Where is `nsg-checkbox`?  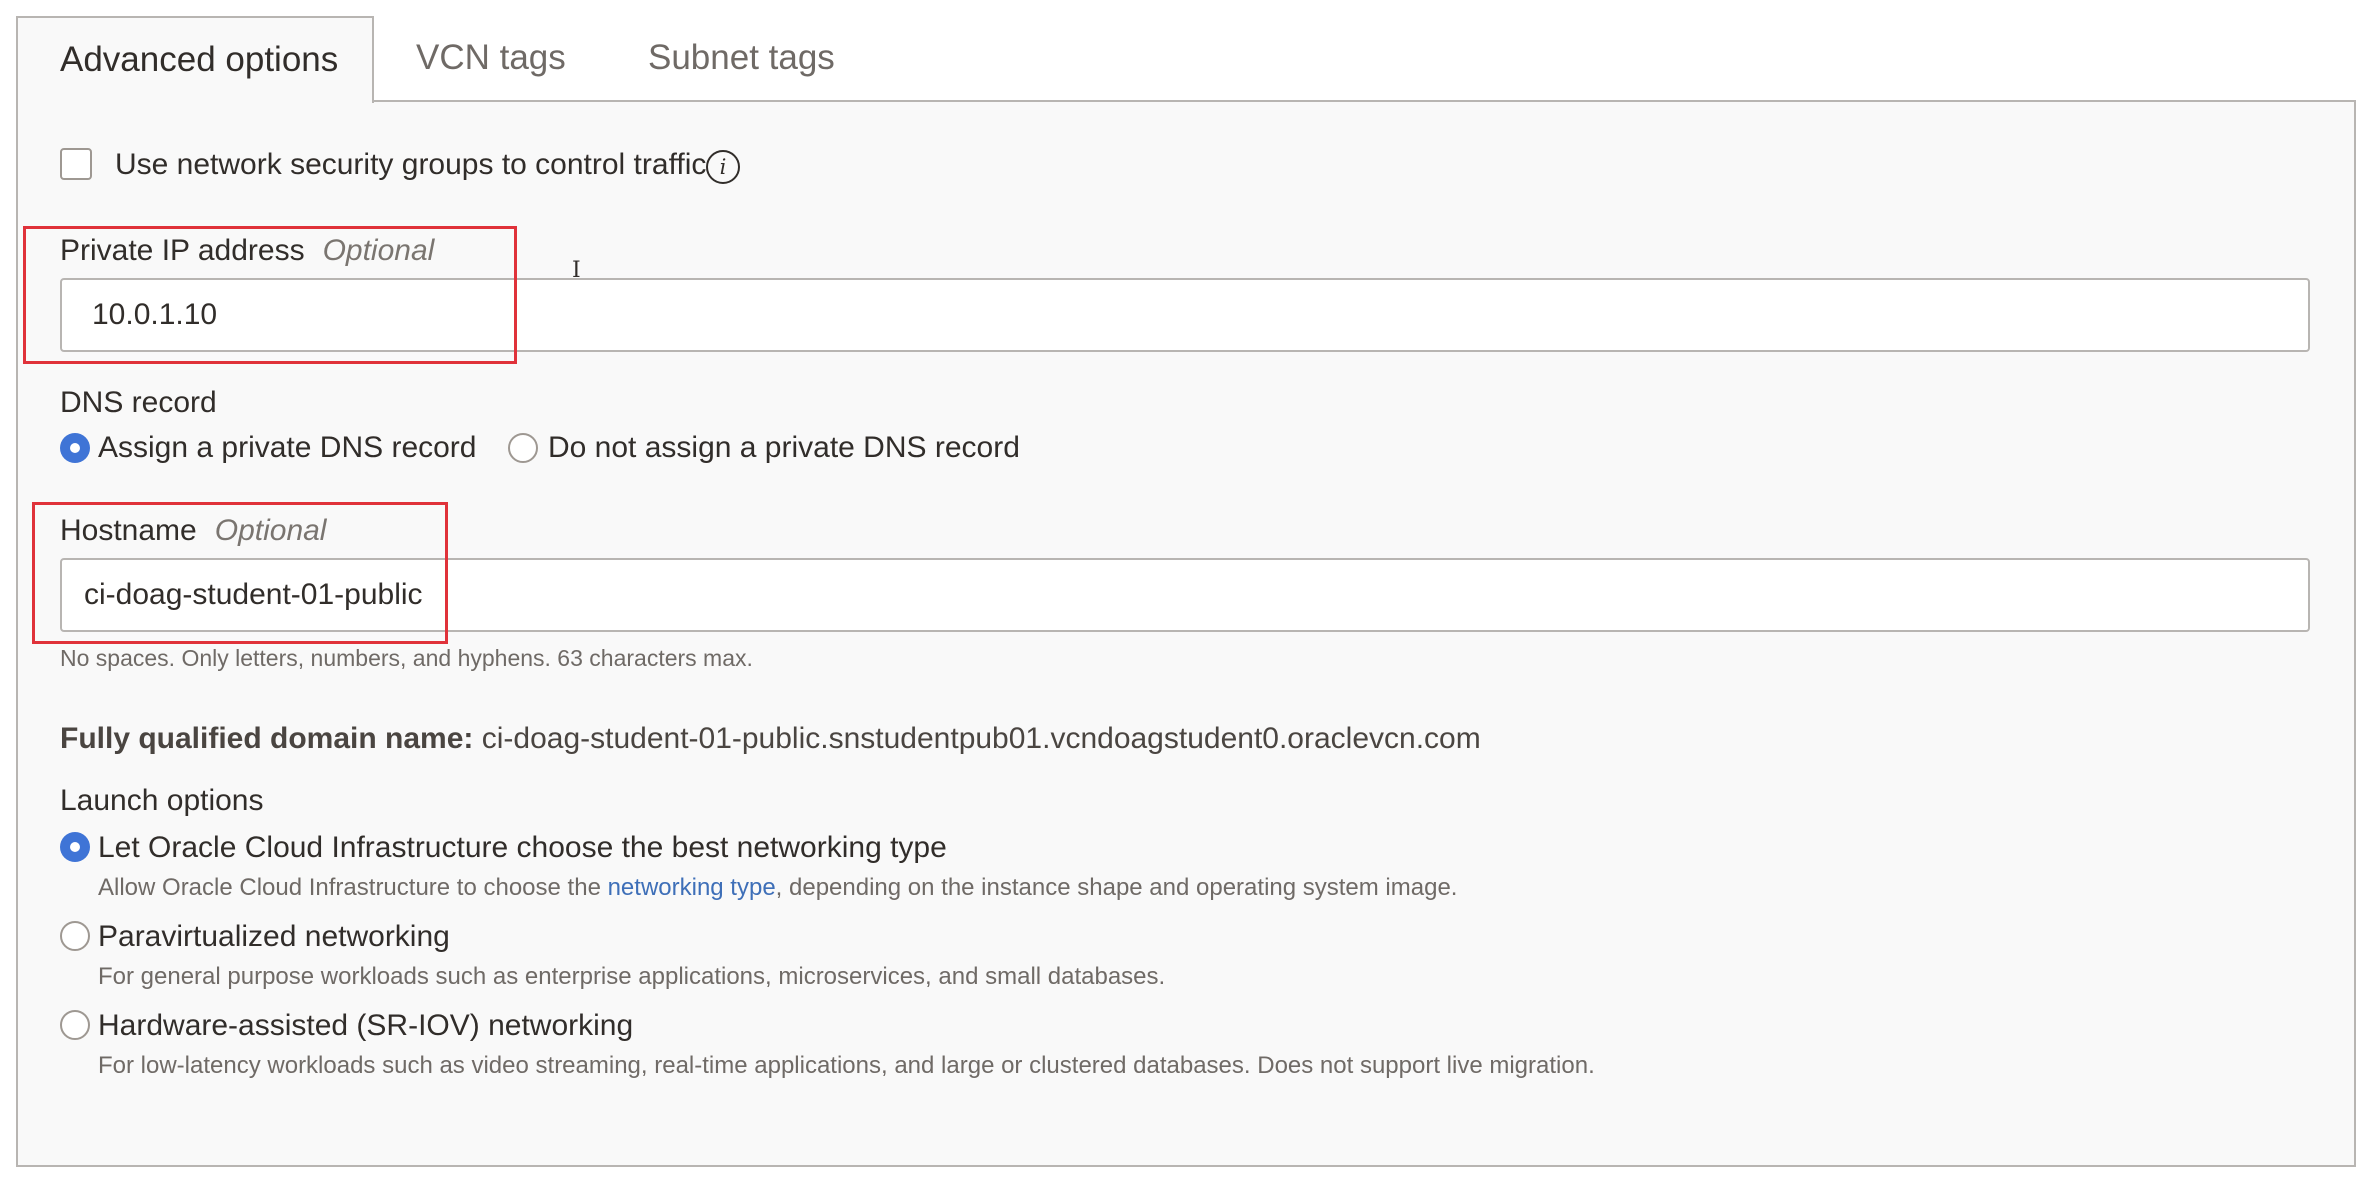 nsg-checkbox is located at coordinates (76, 164).